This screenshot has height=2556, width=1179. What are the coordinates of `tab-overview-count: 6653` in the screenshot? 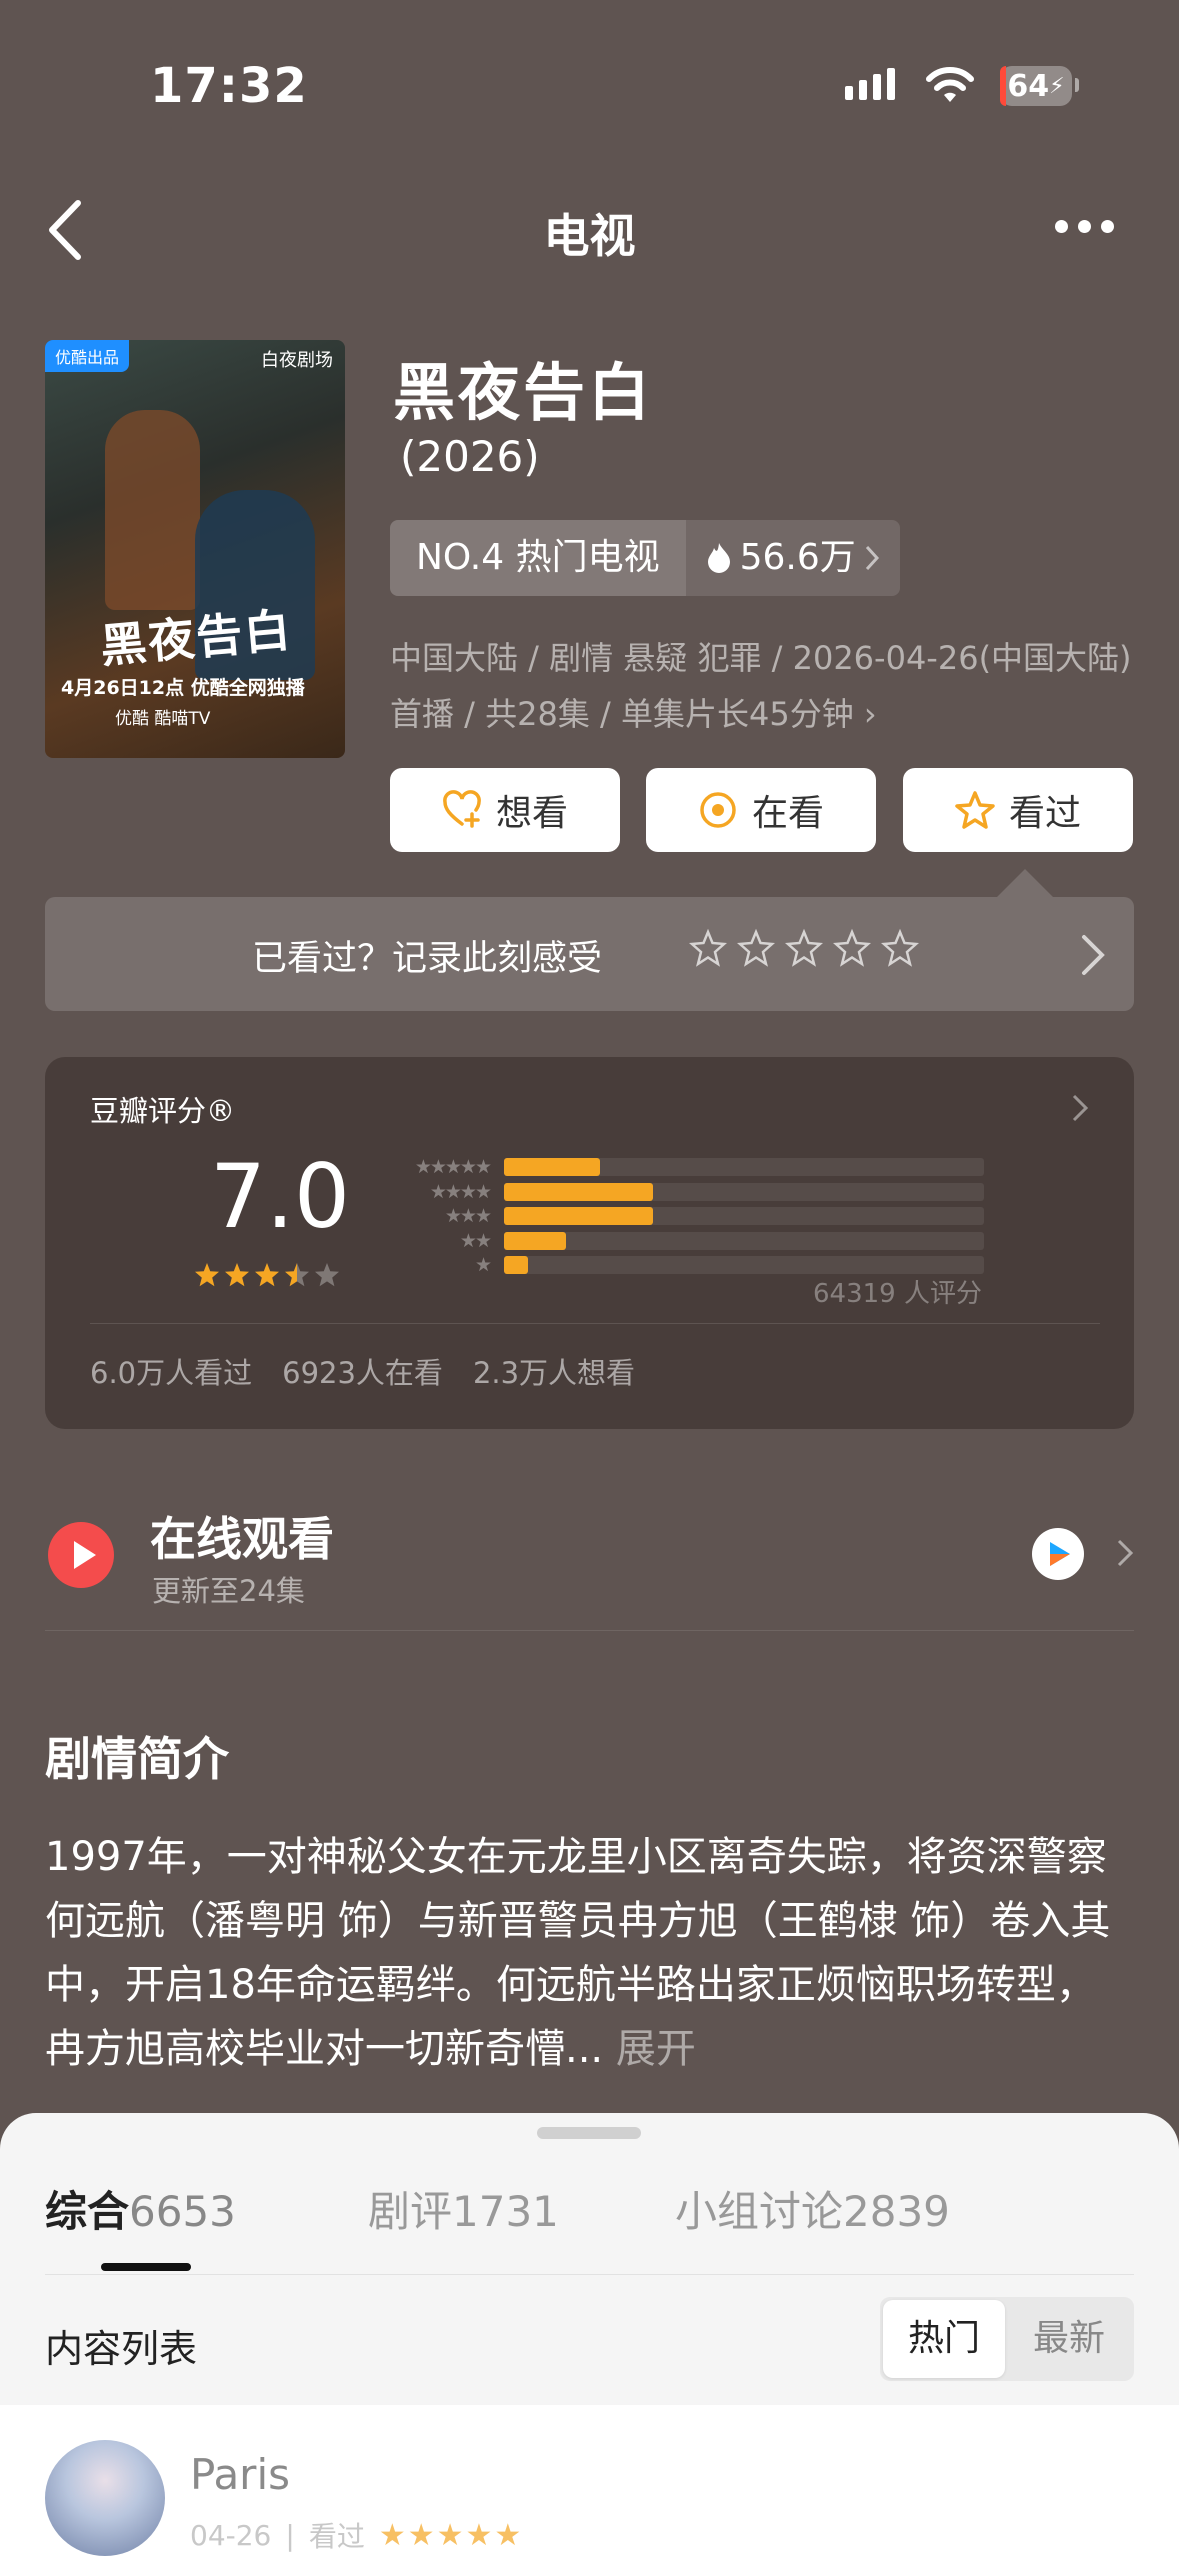 It's located at (182, 2211).